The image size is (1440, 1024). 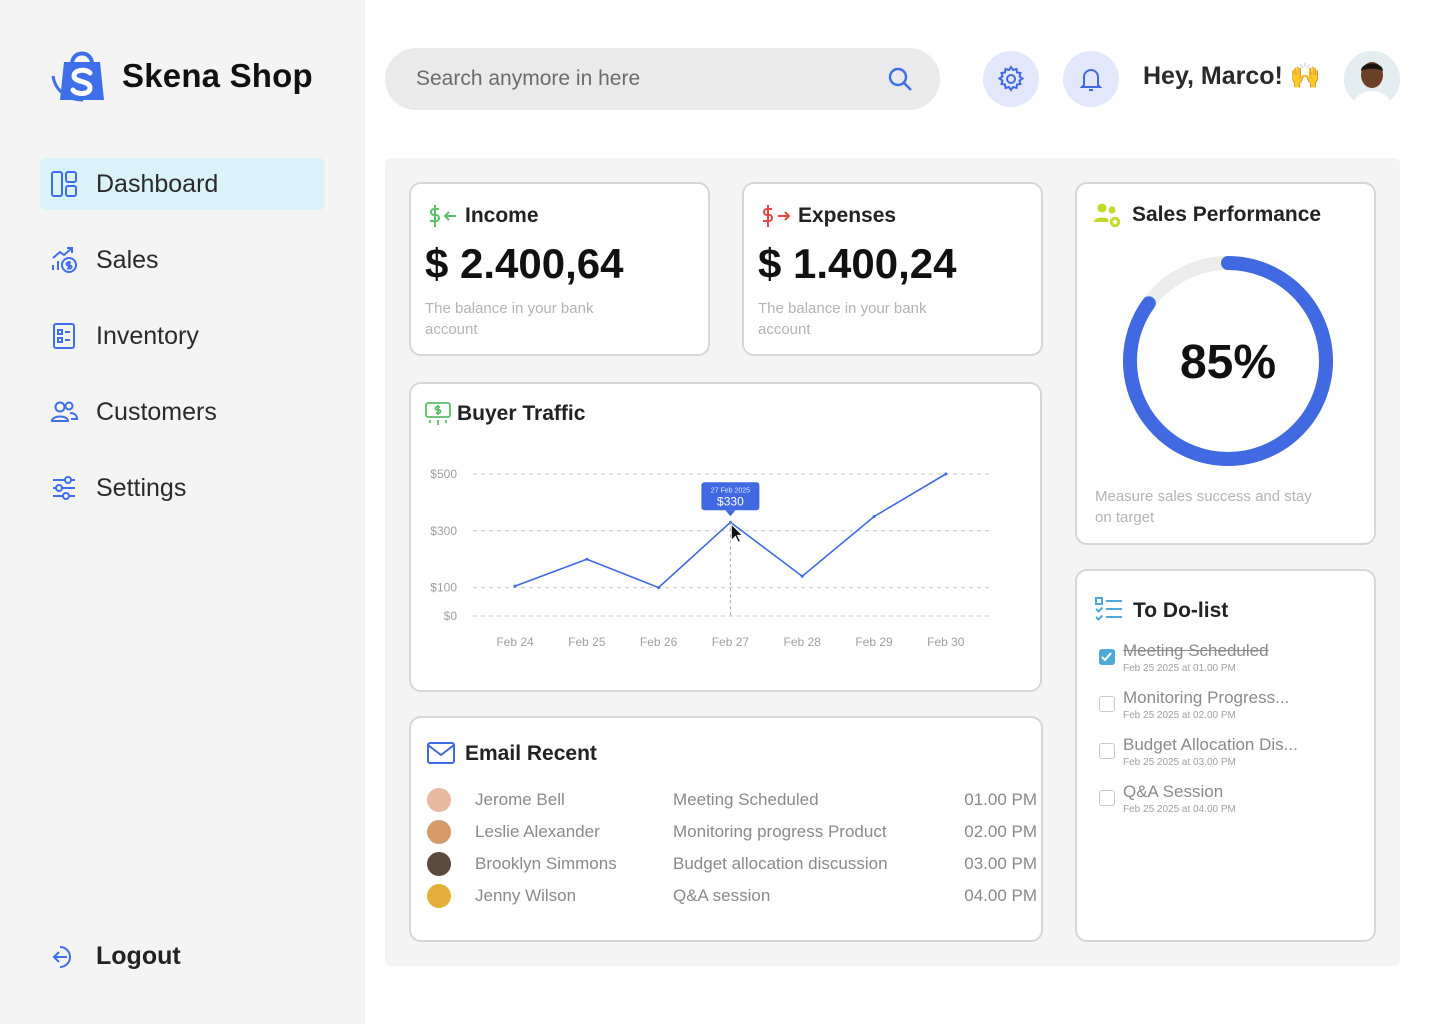 What do you see at coordinates (217, 75) in the screenshot?
I see `brand-name: Skena Shop` at bounding box center [217, 75].